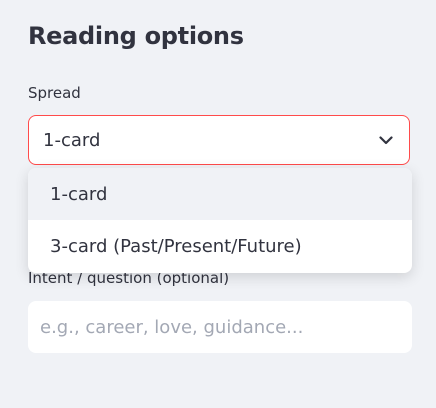  Describe the element at coordinates (72, 140) in the screenshot. I see `spread-select-value: 1-card` at that location.